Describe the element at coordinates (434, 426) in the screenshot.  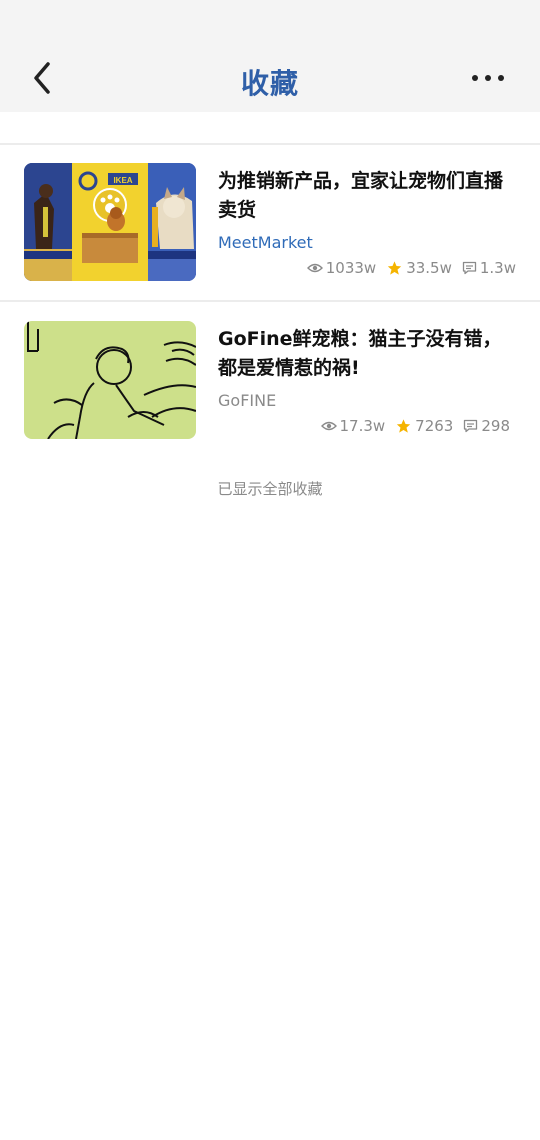
I see `stars-count: 7263` at that location.